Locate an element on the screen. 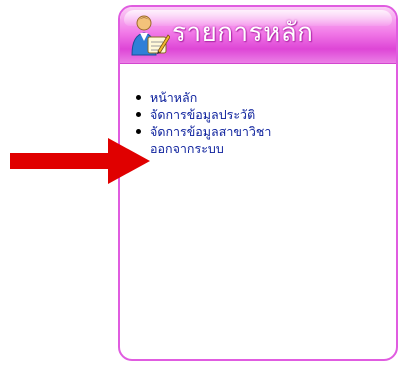  menu-header: รายการหลัก is located at coordinates (258, 35).